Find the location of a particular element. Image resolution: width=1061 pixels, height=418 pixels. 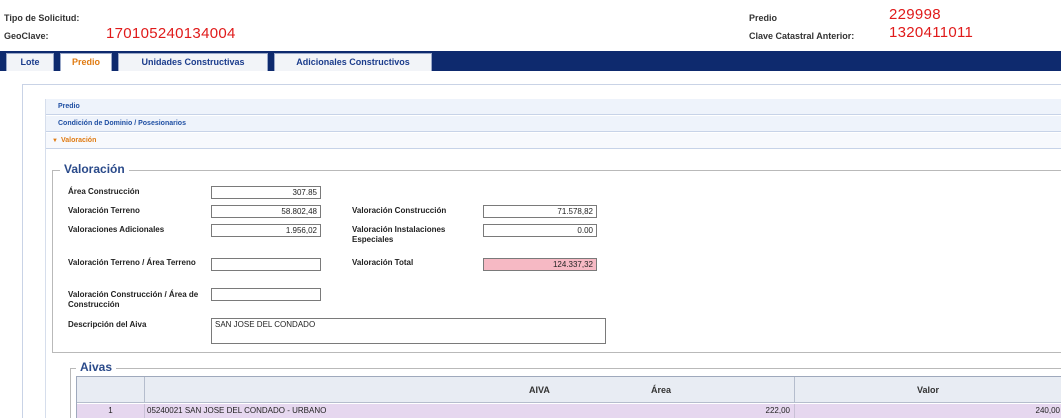

predio-label: Predio is located at coordinates (763, 18).